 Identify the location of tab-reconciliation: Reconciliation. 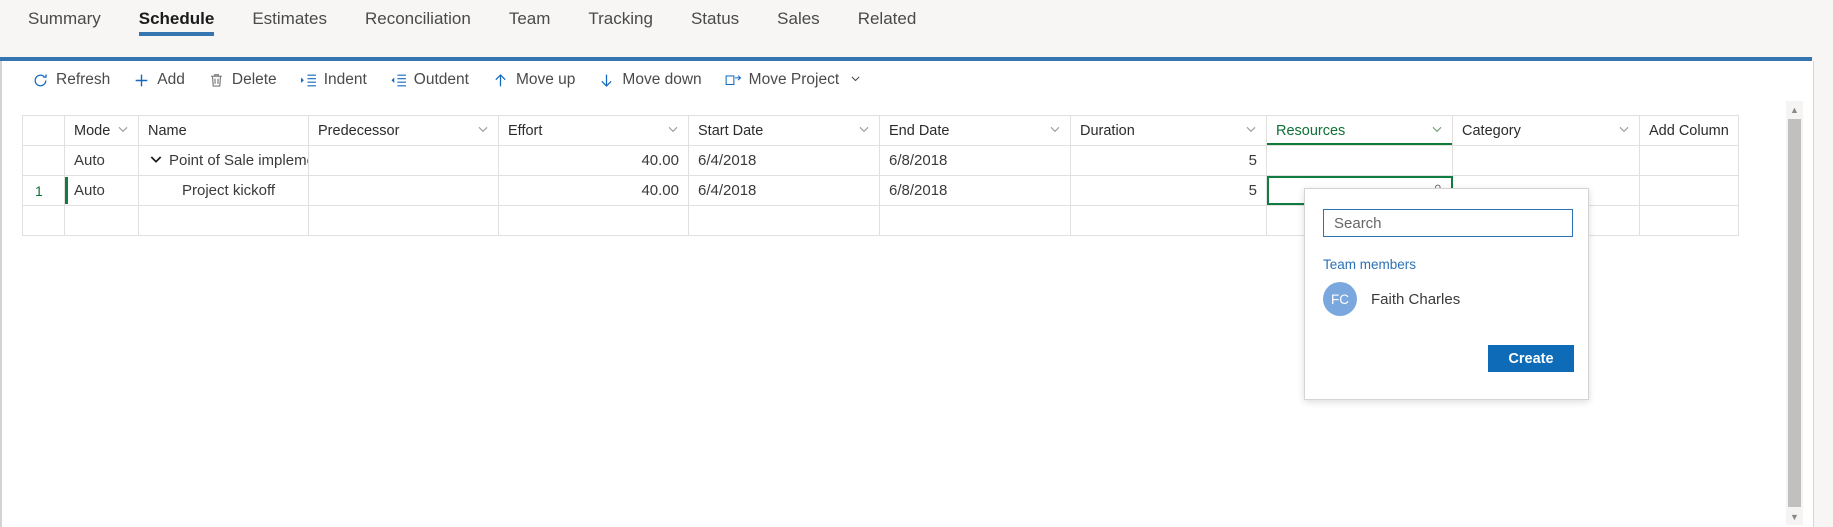
(418, 23).